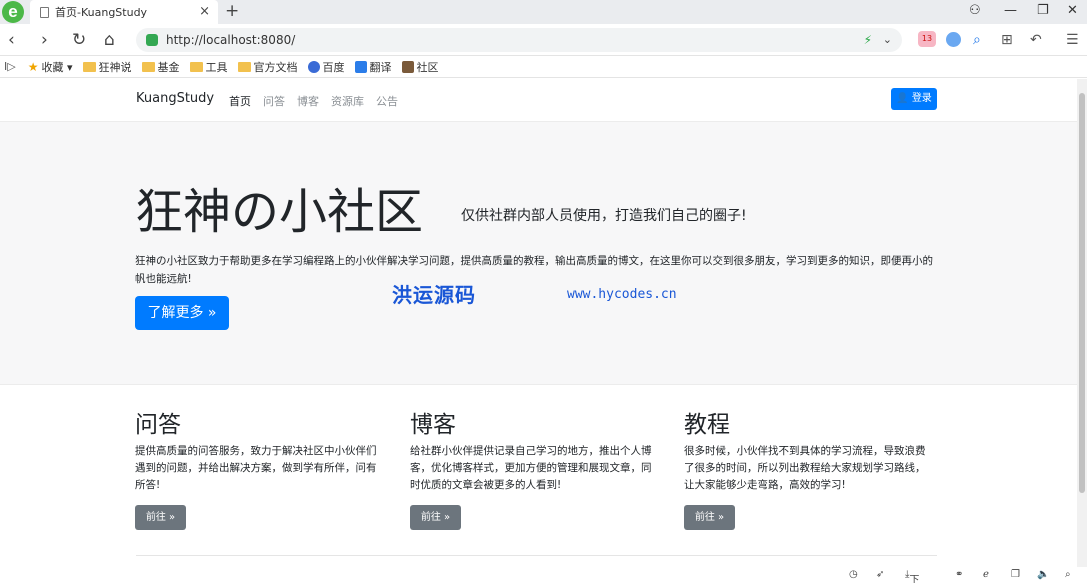 Image resolution: width=1087 pixels, height=583 pixels. Describe the element at coordinates (1072, 40) in the screenshot. I see `menu-icon: ☰` at that location.